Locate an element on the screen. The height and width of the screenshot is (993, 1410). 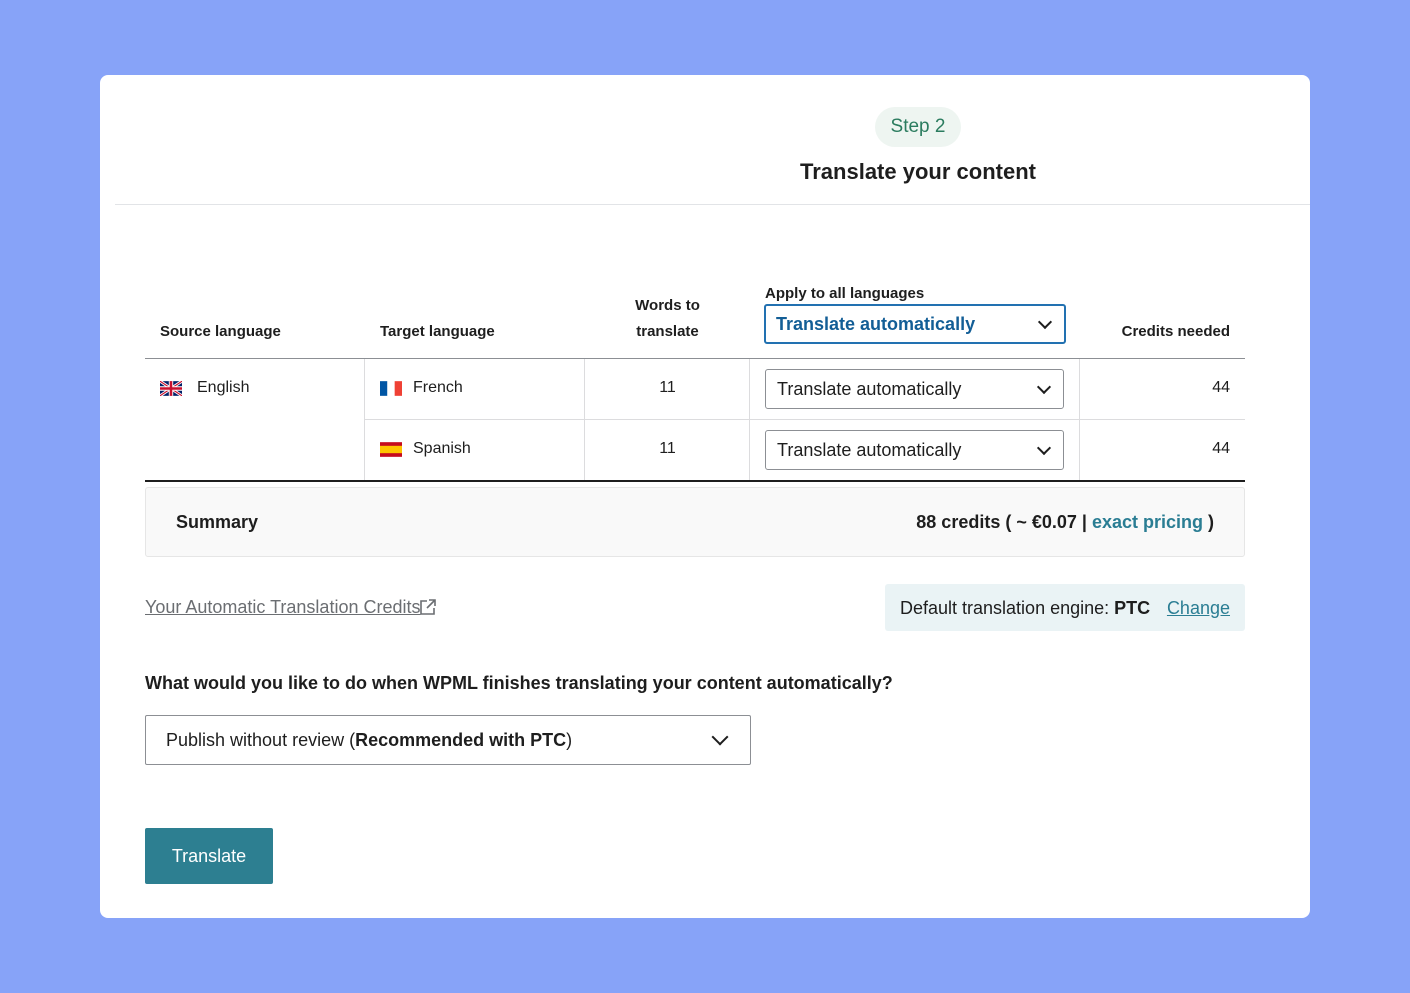
exact-pricing-link: exact pricing is located at coordinates (1147, 522).